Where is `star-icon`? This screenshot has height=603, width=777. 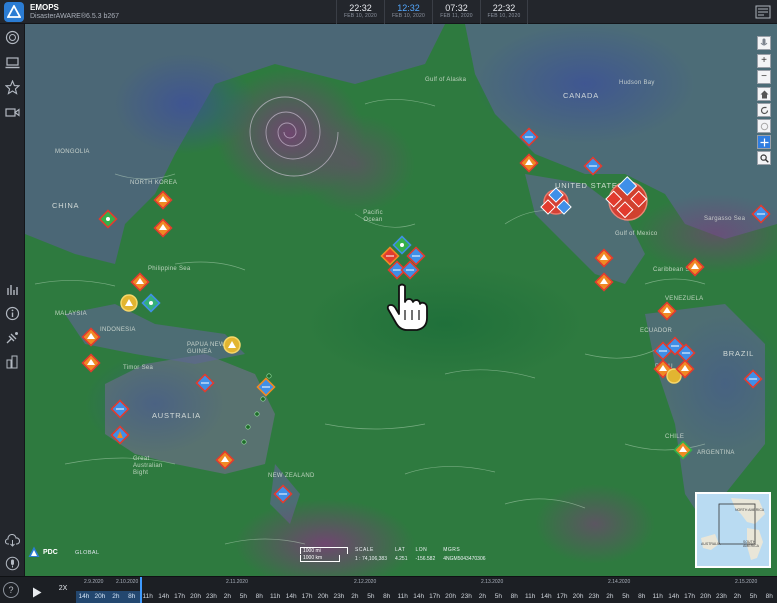 star-icon is located at coordinates (12, 87).